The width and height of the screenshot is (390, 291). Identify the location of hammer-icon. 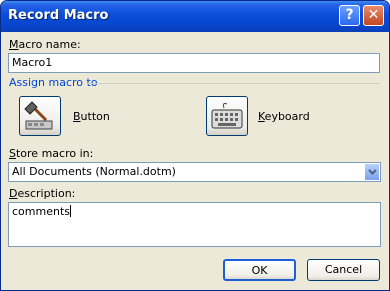
(38, 115).